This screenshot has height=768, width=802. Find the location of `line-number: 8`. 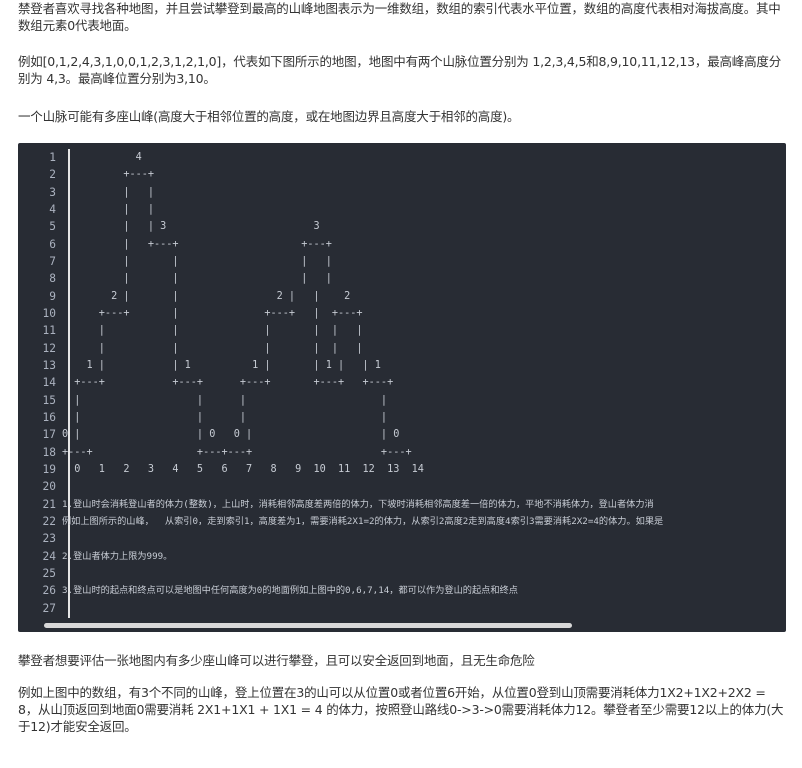

line-number: 8 is located at coordinates (52, 279).